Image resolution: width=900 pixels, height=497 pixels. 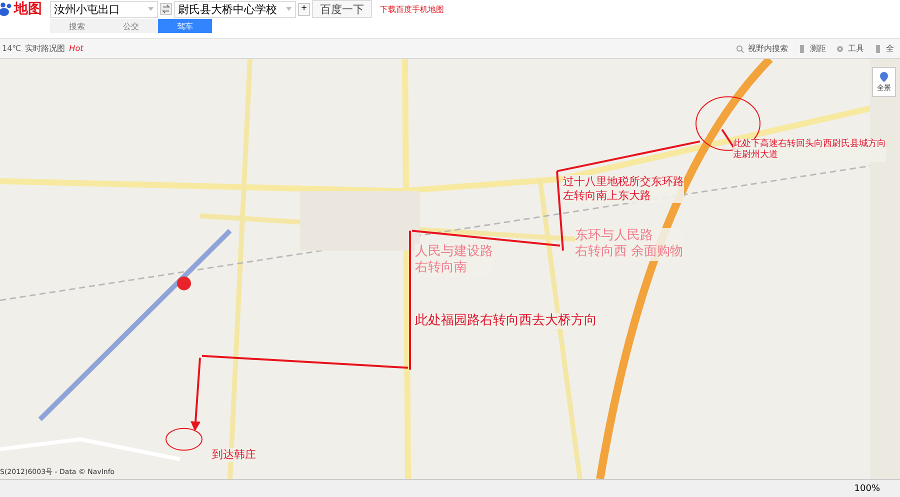 I want to click on magnifier-icon, so click(x=740, y=48).